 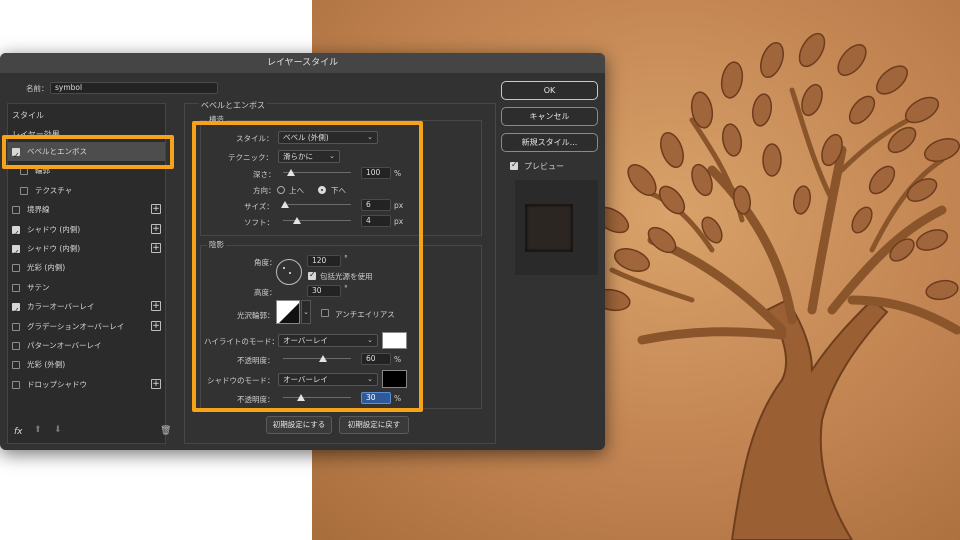 What do you see at coordinates (549, 90) in the screenshot?
I see `ok-button: OK` at bounding box center [549, 90].